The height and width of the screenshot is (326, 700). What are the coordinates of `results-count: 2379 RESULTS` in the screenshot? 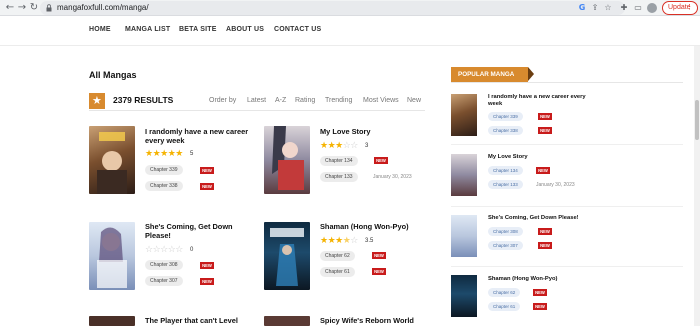 It's located at (143, 100).